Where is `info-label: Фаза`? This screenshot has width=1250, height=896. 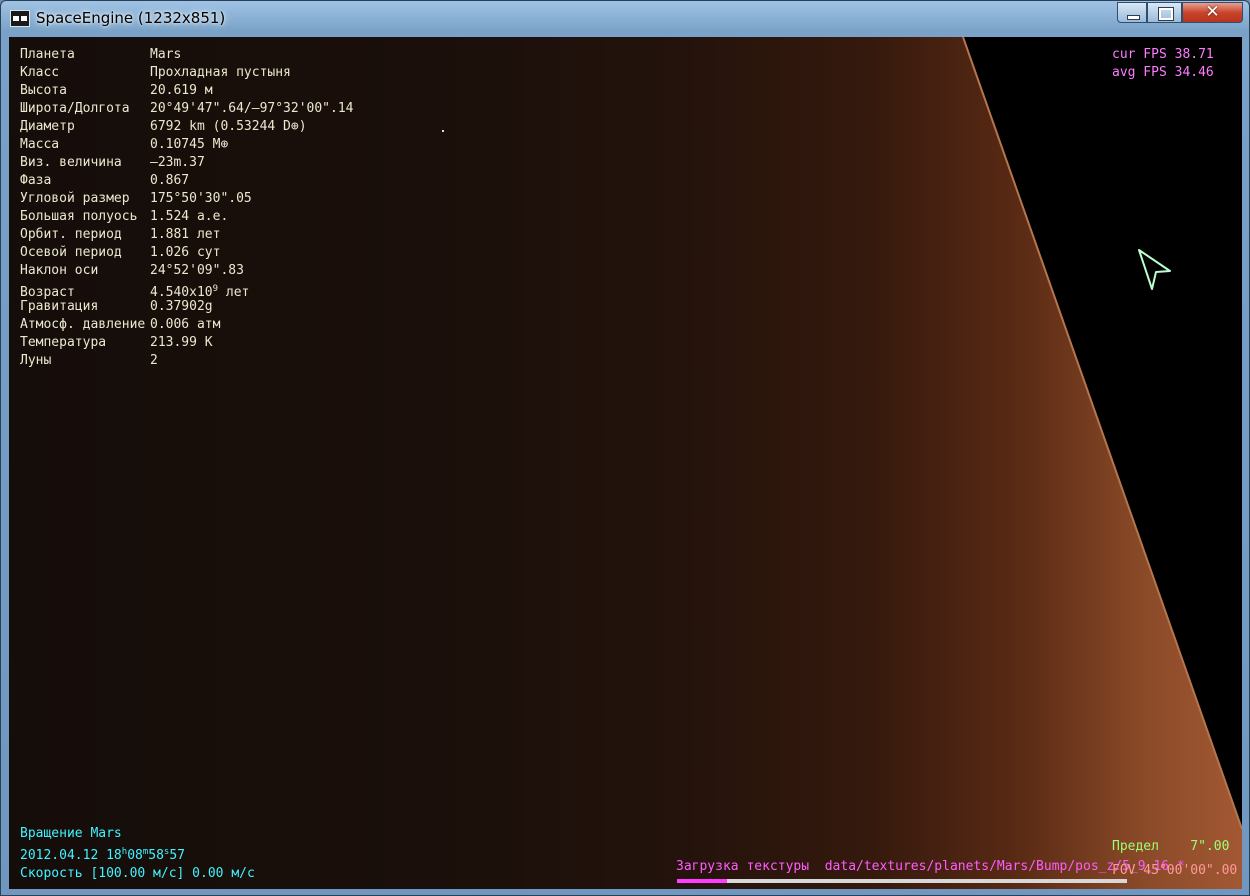 info-label: Фаза is located at coordinates (36, 180).